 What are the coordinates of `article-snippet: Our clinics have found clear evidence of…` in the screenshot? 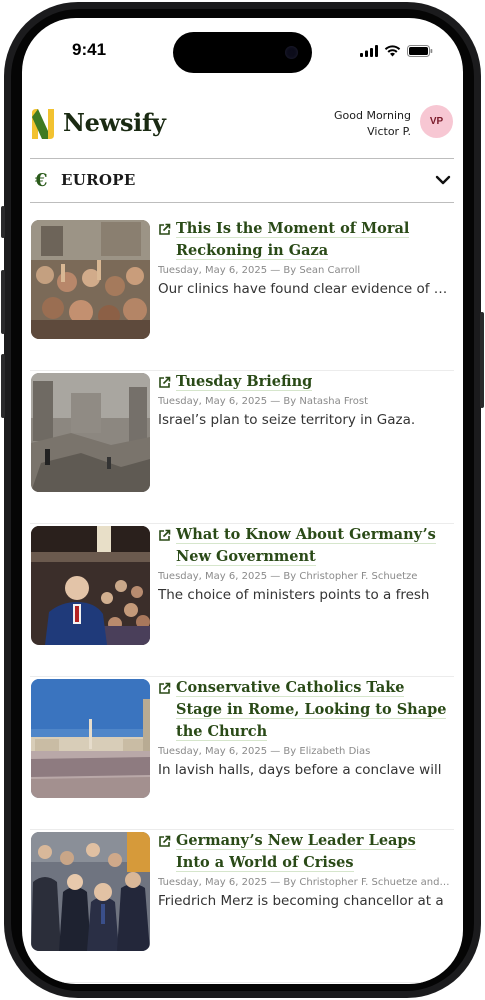 It's located at (305, 289).